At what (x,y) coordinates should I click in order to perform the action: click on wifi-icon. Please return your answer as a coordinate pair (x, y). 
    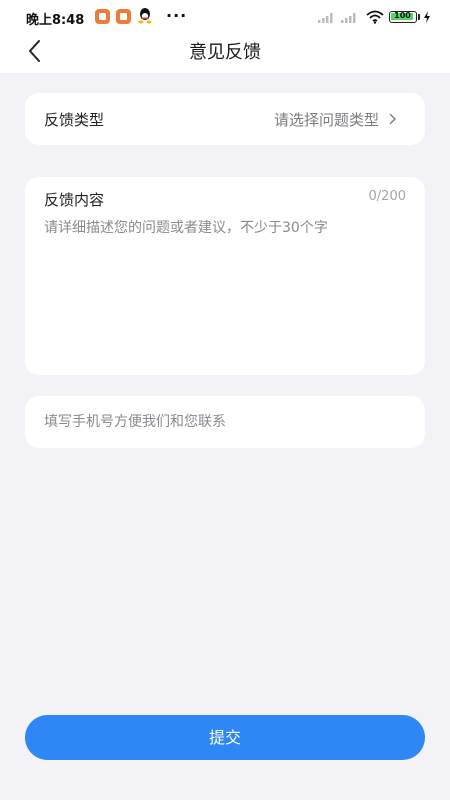
    Looking at the image, I should click on (375, 17).